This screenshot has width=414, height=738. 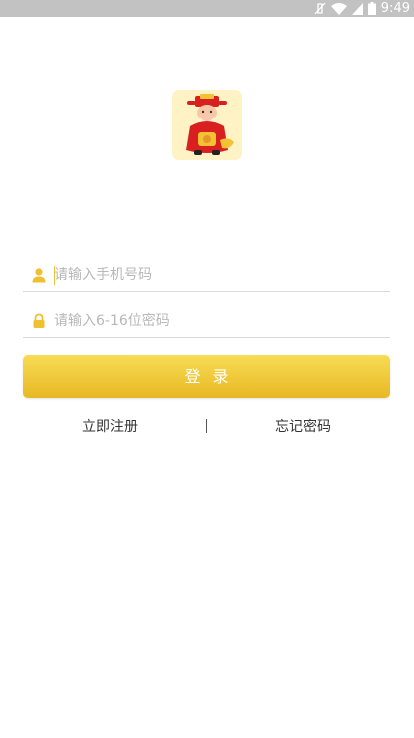 I want to click on forgot-password-link: 忘记密码, so click(x=303, y=427).